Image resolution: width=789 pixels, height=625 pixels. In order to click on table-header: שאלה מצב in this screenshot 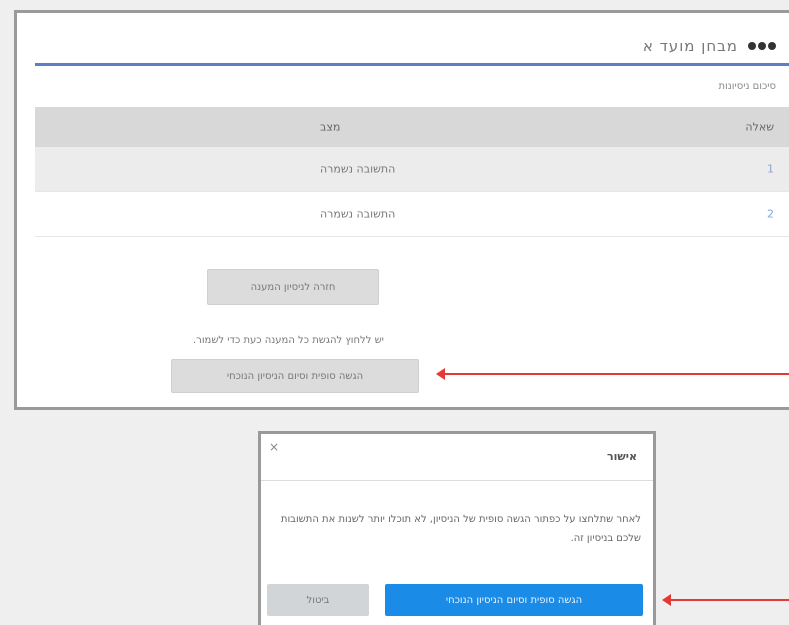, I will do `click(412, 127)`.